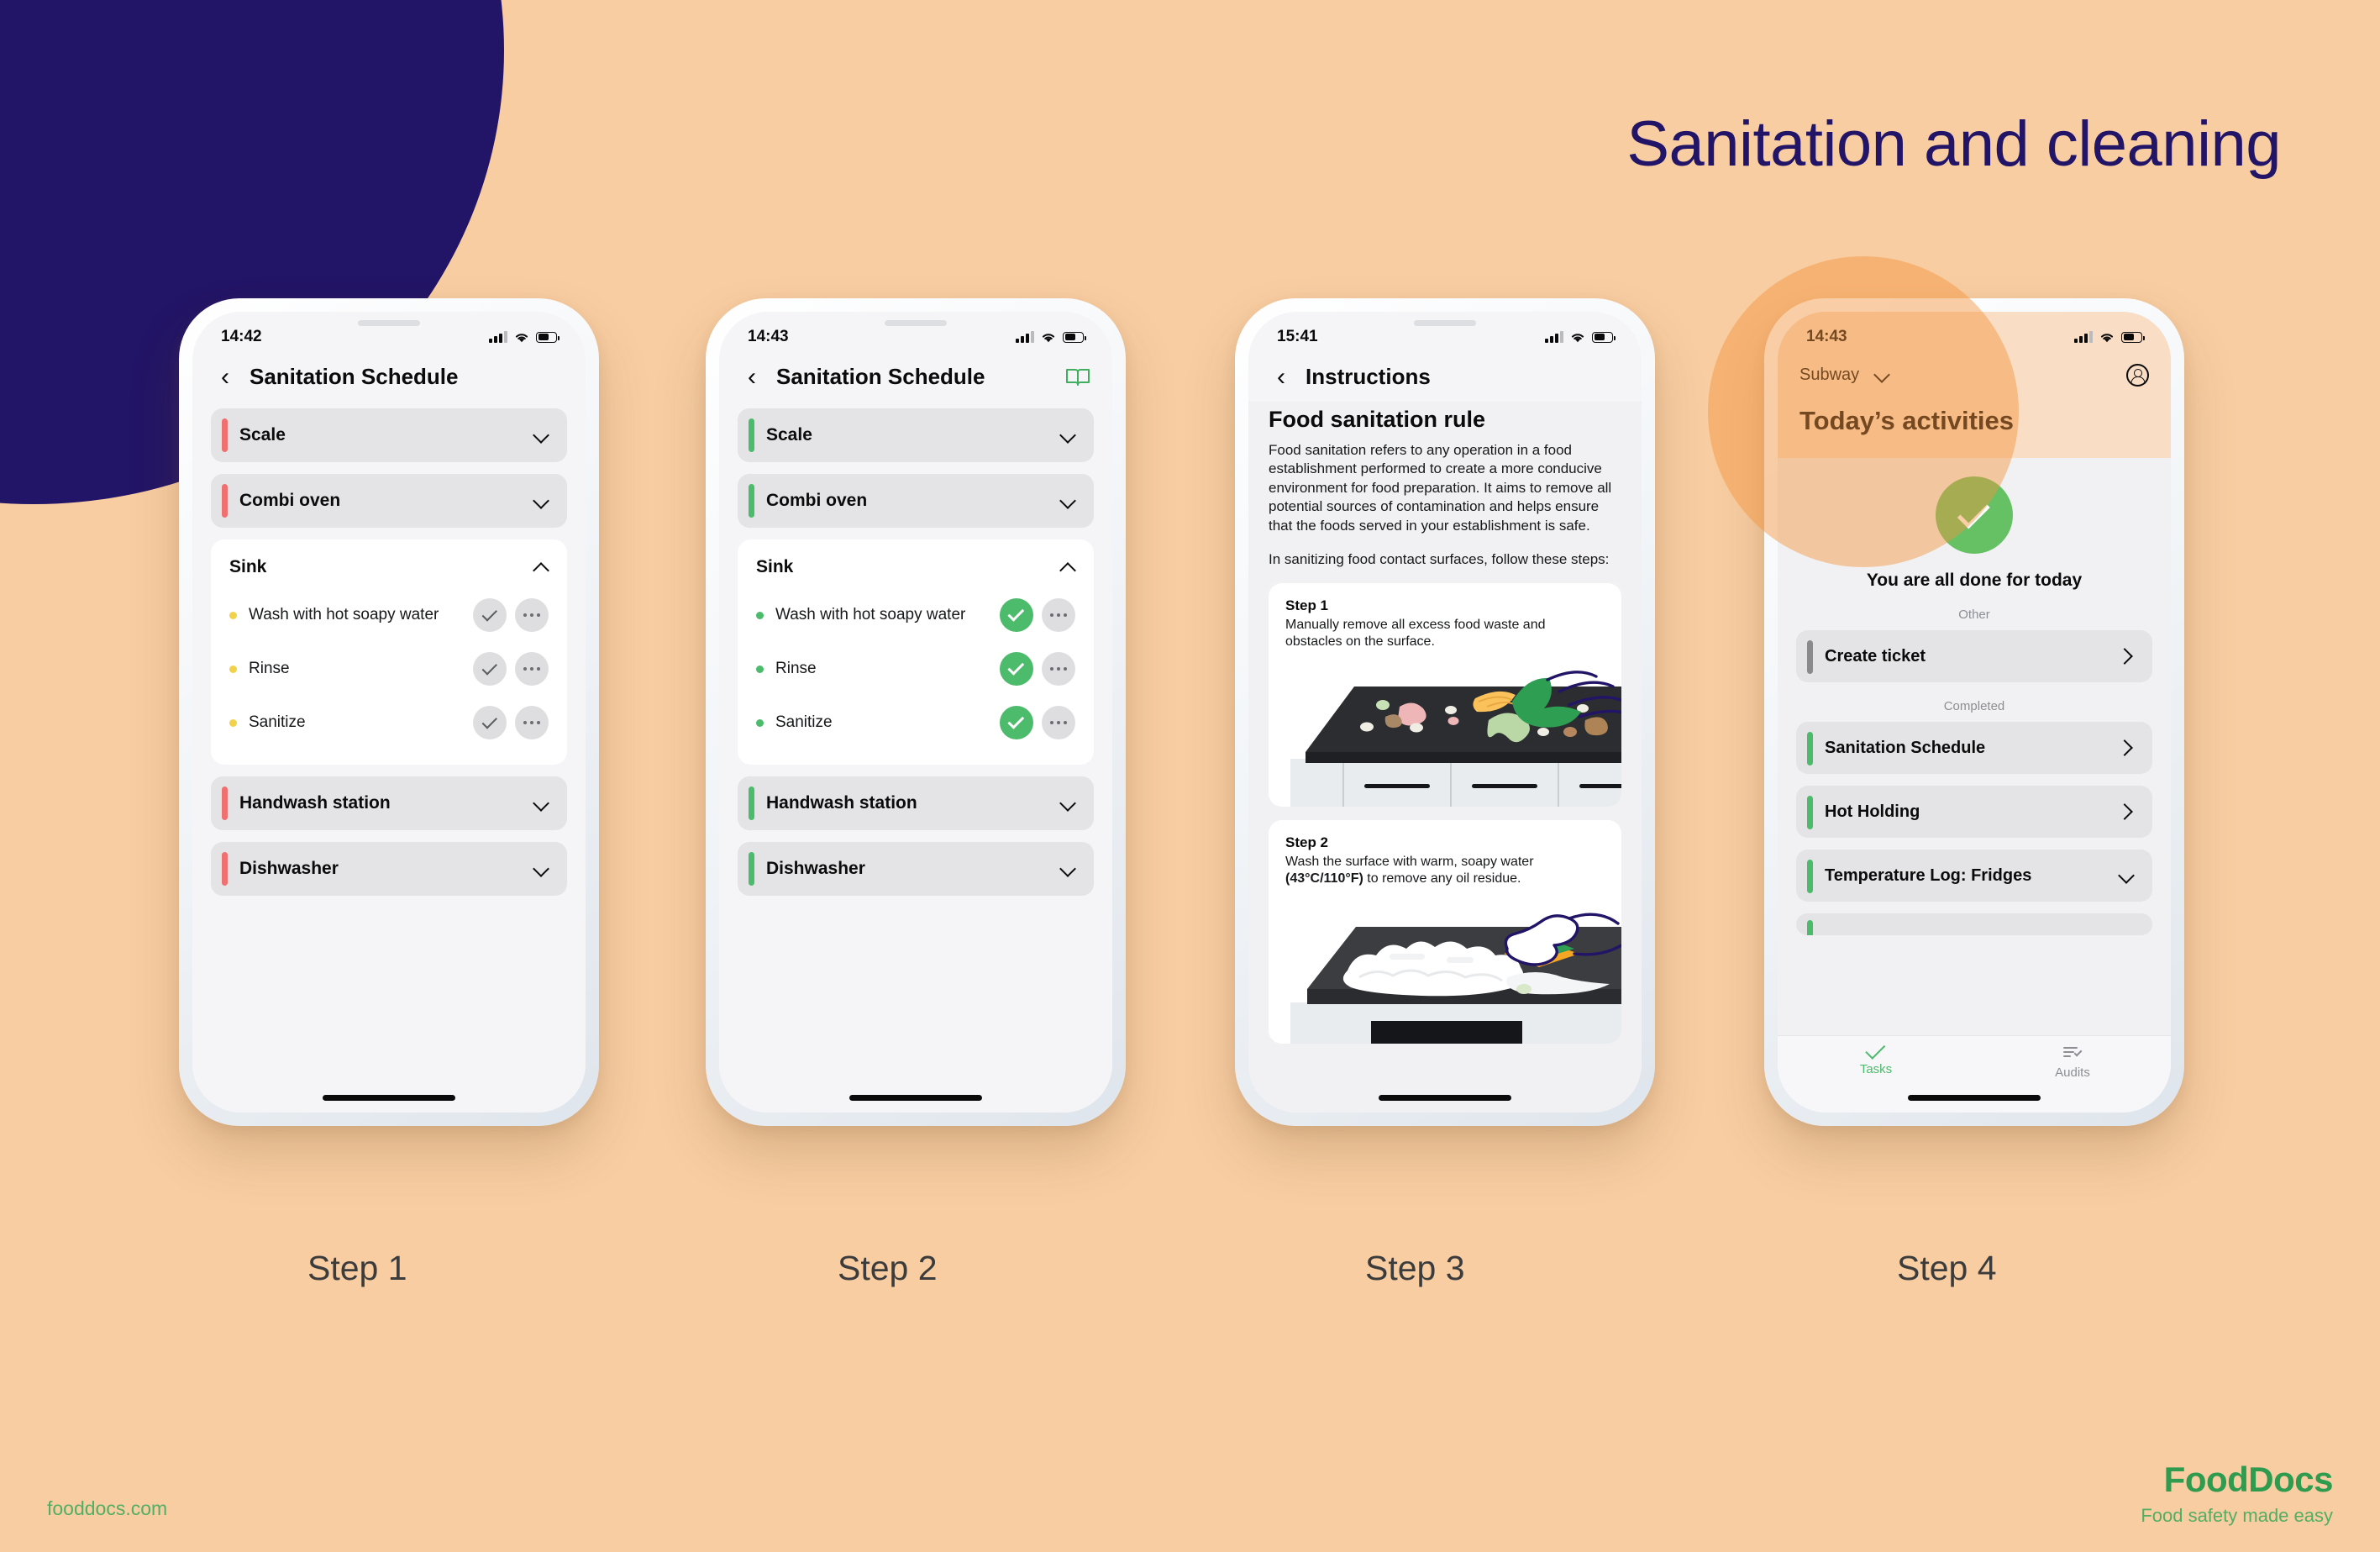 The height and width of the screenshot is (1552, 2380). Describe the element at coordinates (796, 668) in the screenshot. I see `task-label: Rinse` at that location.